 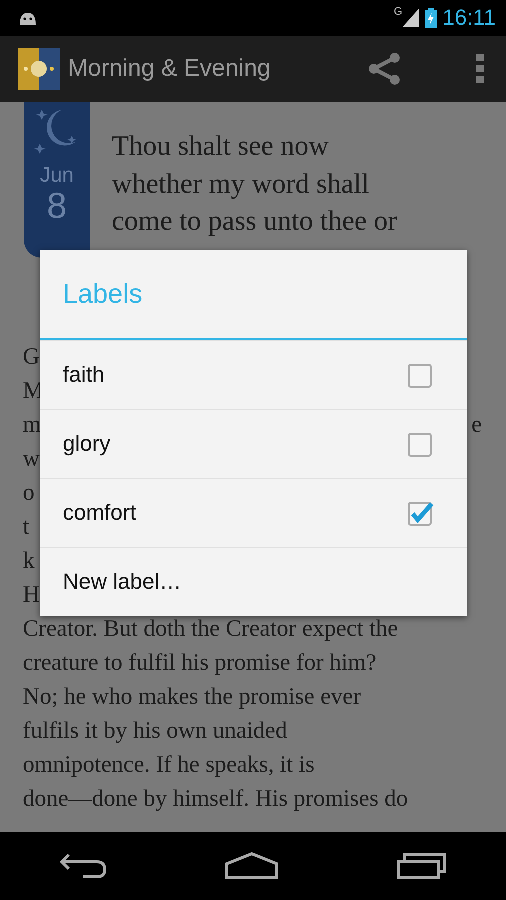 What do you see at coordinates (31, 595) in the screenshot?
I see `body-text: H` at bounding box center [31, 595].